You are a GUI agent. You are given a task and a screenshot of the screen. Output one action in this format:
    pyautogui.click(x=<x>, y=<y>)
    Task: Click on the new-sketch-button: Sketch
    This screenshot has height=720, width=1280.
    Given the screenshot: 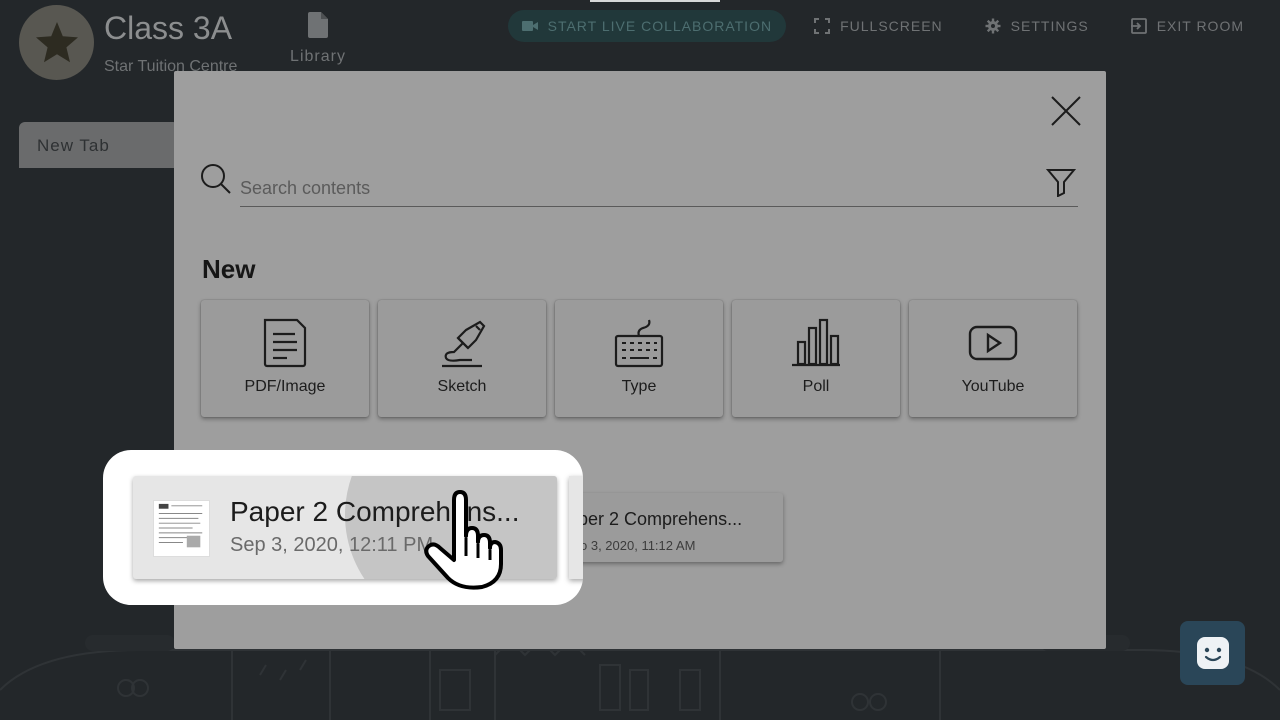 What is the action you would take?
    pyautogui.click(x=462, y=358)
    